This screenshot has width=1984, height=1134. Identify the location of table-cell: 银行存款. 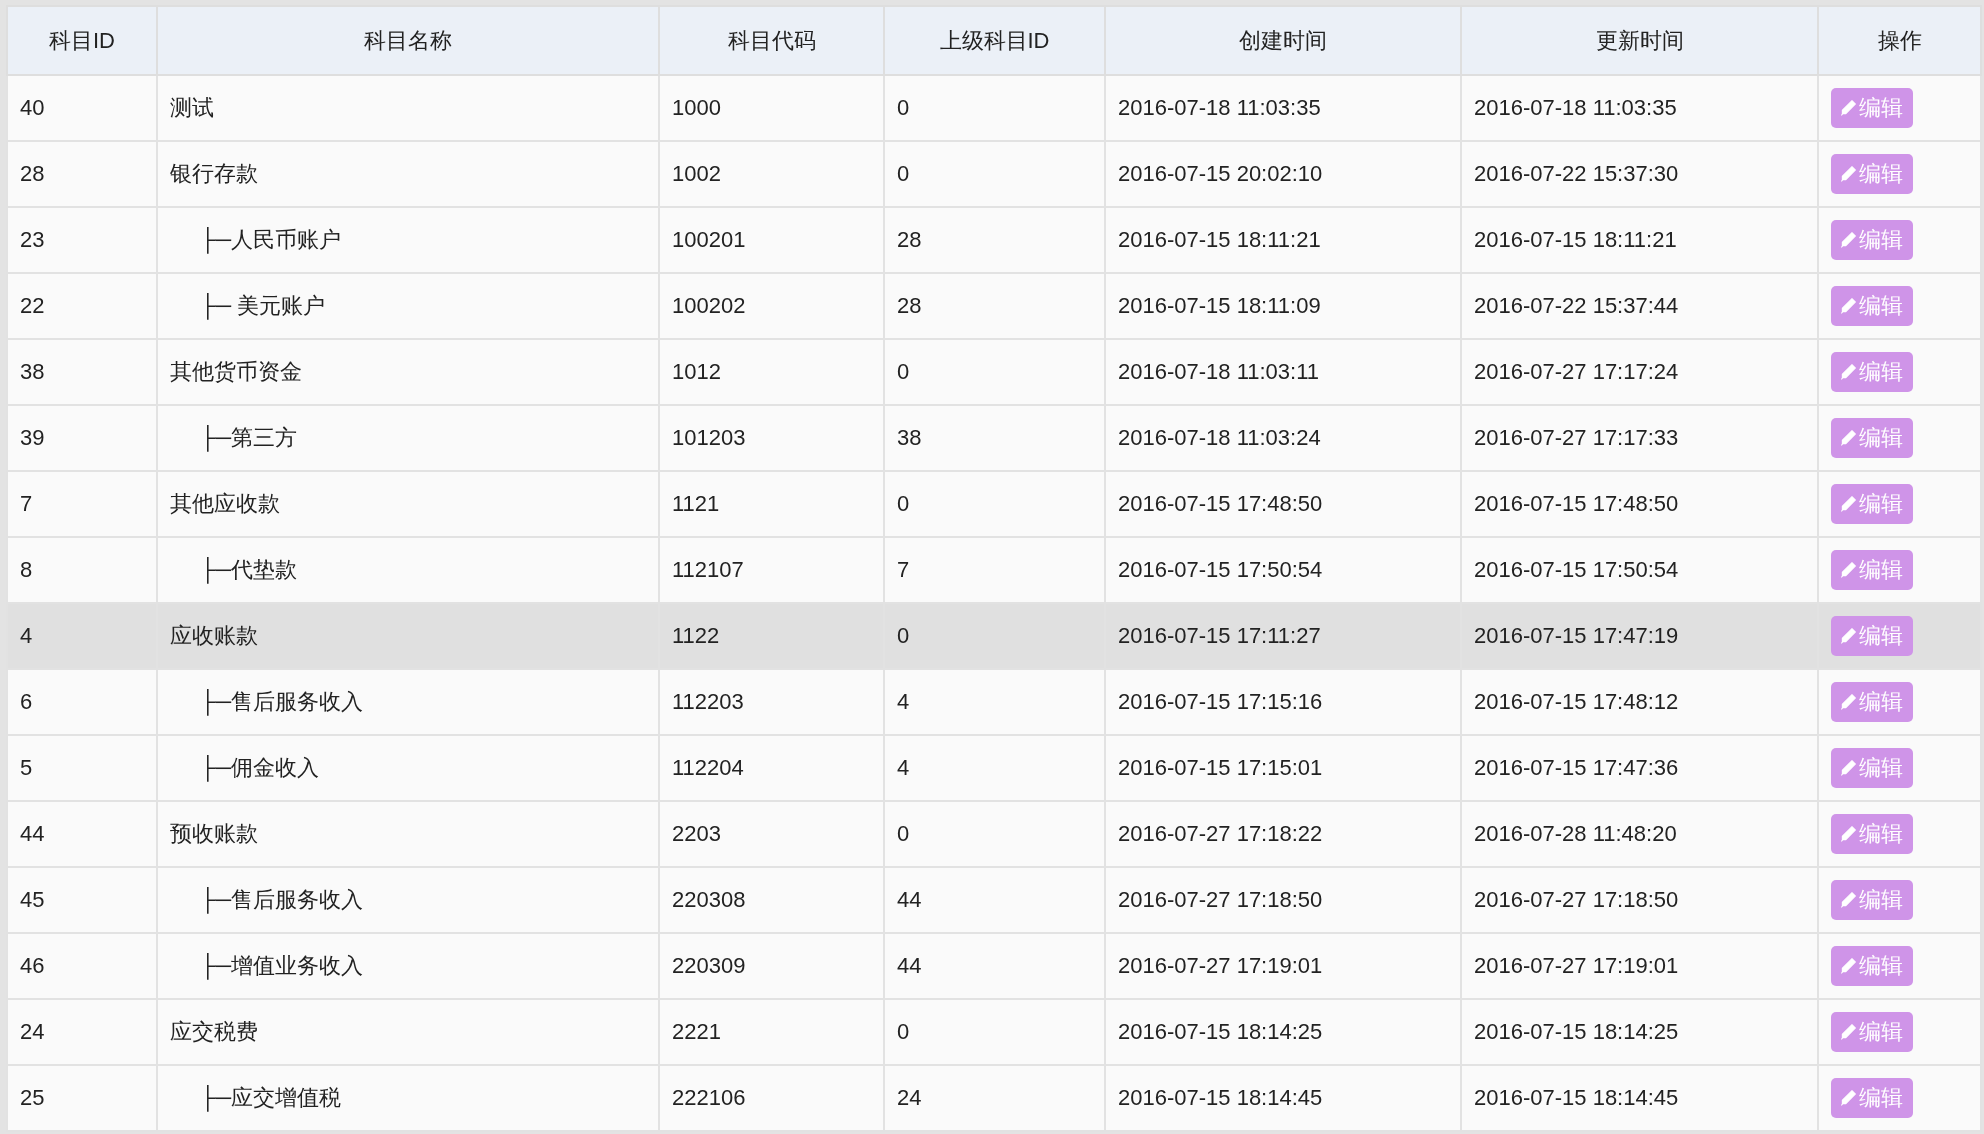
(408, 174).